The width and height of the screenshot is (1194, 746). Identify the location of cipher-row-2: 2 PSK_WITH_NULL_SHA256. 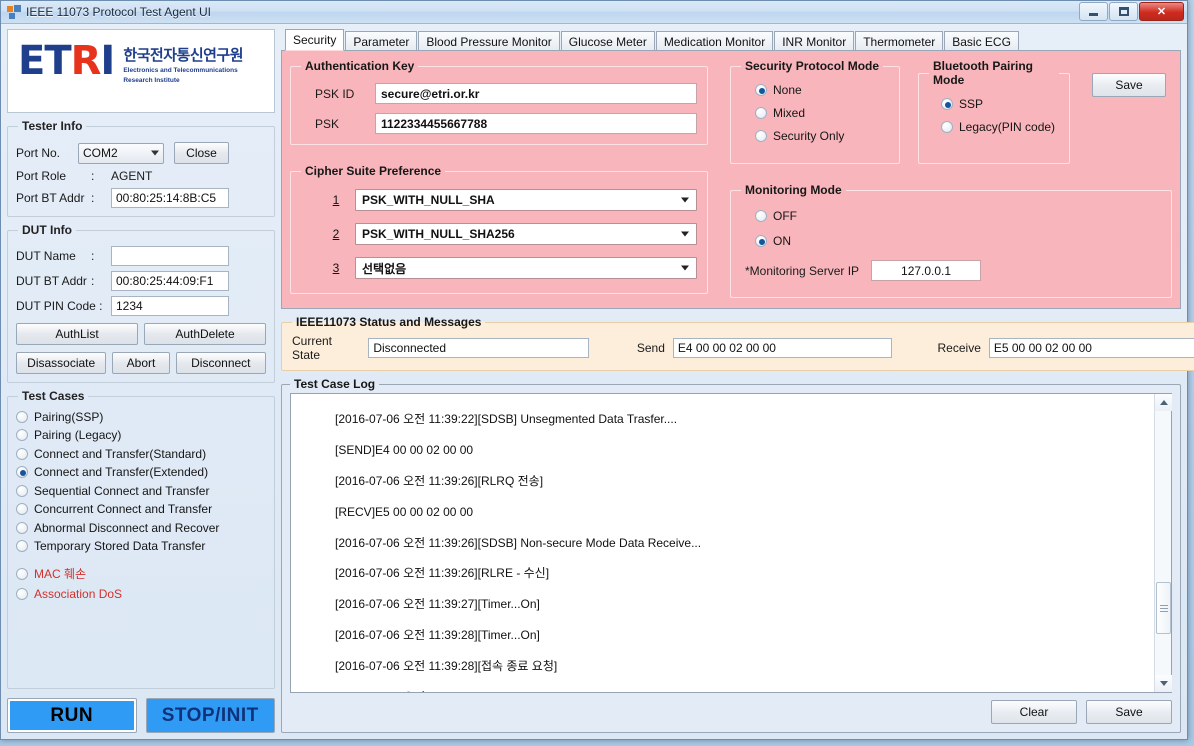
(499, 234).